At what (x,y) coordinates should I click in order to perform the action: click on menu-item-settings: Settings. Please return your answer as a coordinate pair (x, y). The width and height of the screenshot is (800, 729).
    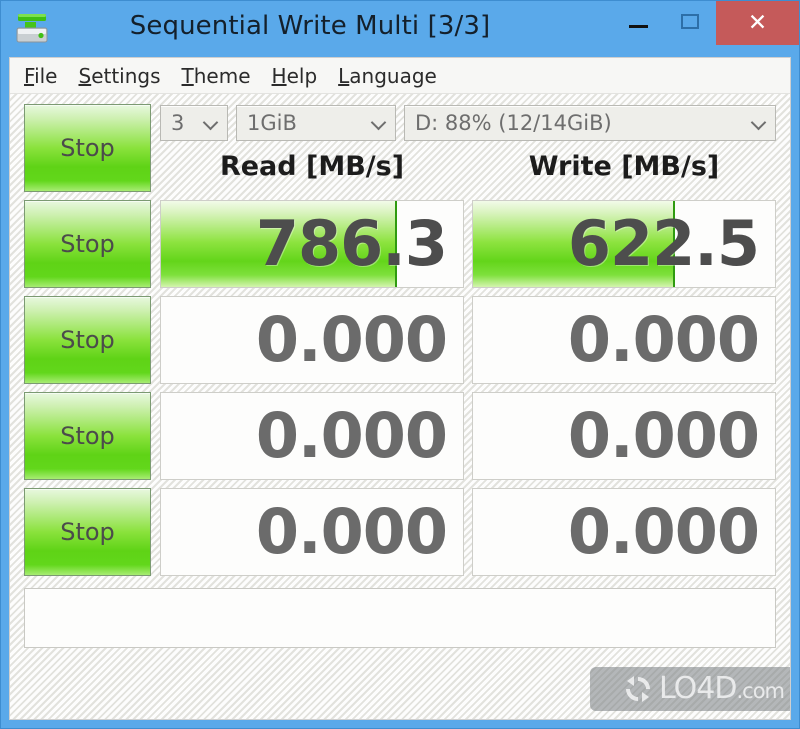
    Looking at the image, I should click on (119, 76).